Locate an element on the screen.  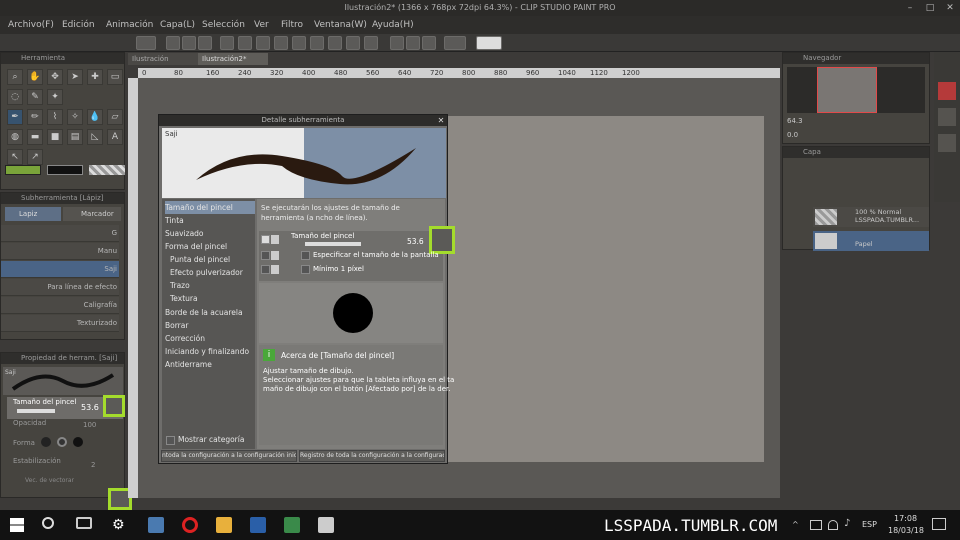
layer-props-icon is located at coordinates (947, 91).